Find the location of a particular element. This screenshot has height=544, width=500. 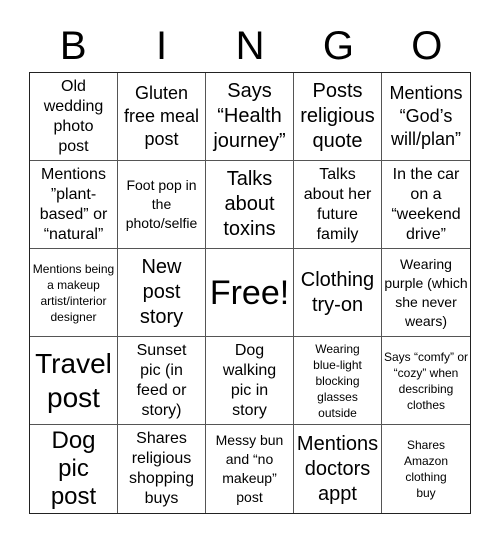

cell-text: Messy bun and “no makeup” post is located at coordinates (249, 468).